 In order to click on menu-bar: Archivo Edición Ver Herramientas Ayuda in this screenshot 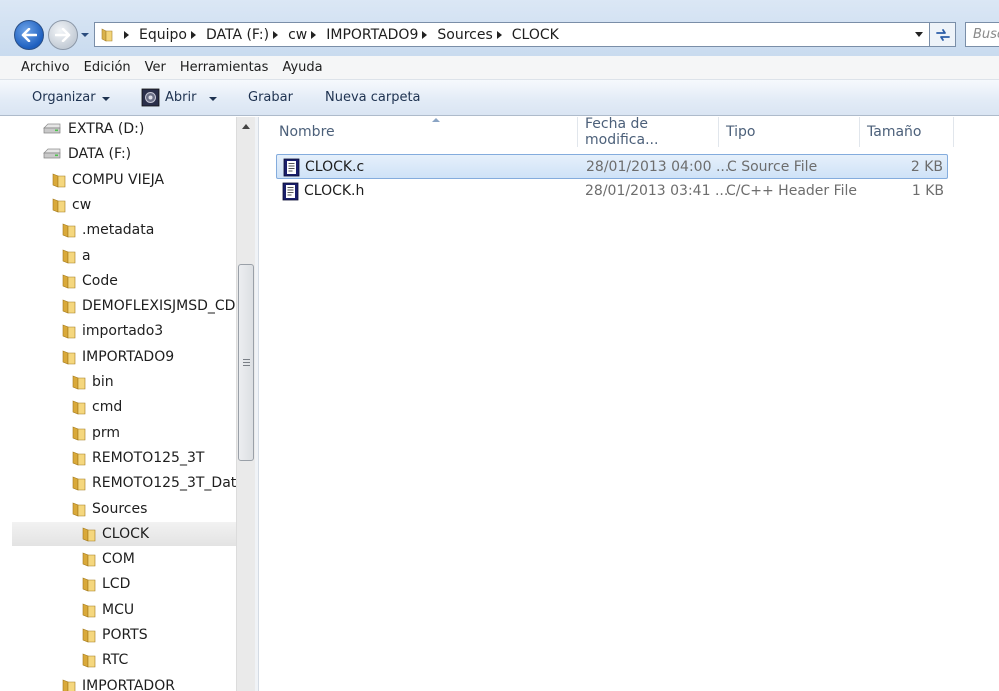, I will do `click(499, 68)`.